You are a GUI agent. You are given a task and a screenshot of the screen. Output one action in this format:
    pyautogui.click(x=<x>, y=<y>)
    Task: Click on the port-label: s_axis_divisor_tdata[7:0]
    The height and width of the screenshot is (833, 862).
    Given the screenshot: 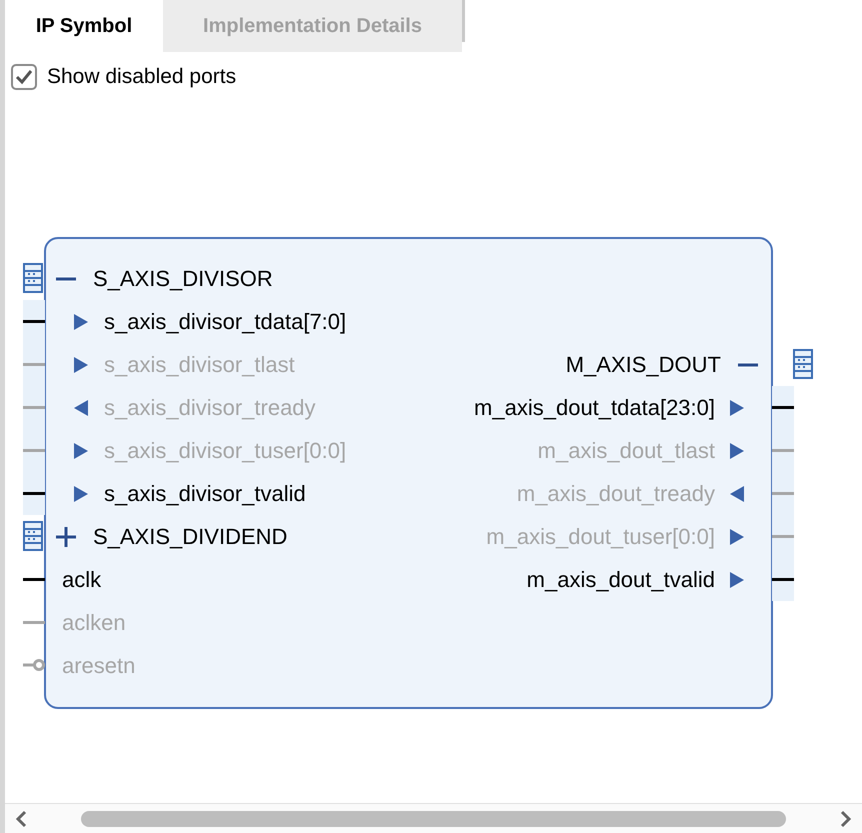 What is the action you would take?
    pyautogui.click(x=225, y=322)
    